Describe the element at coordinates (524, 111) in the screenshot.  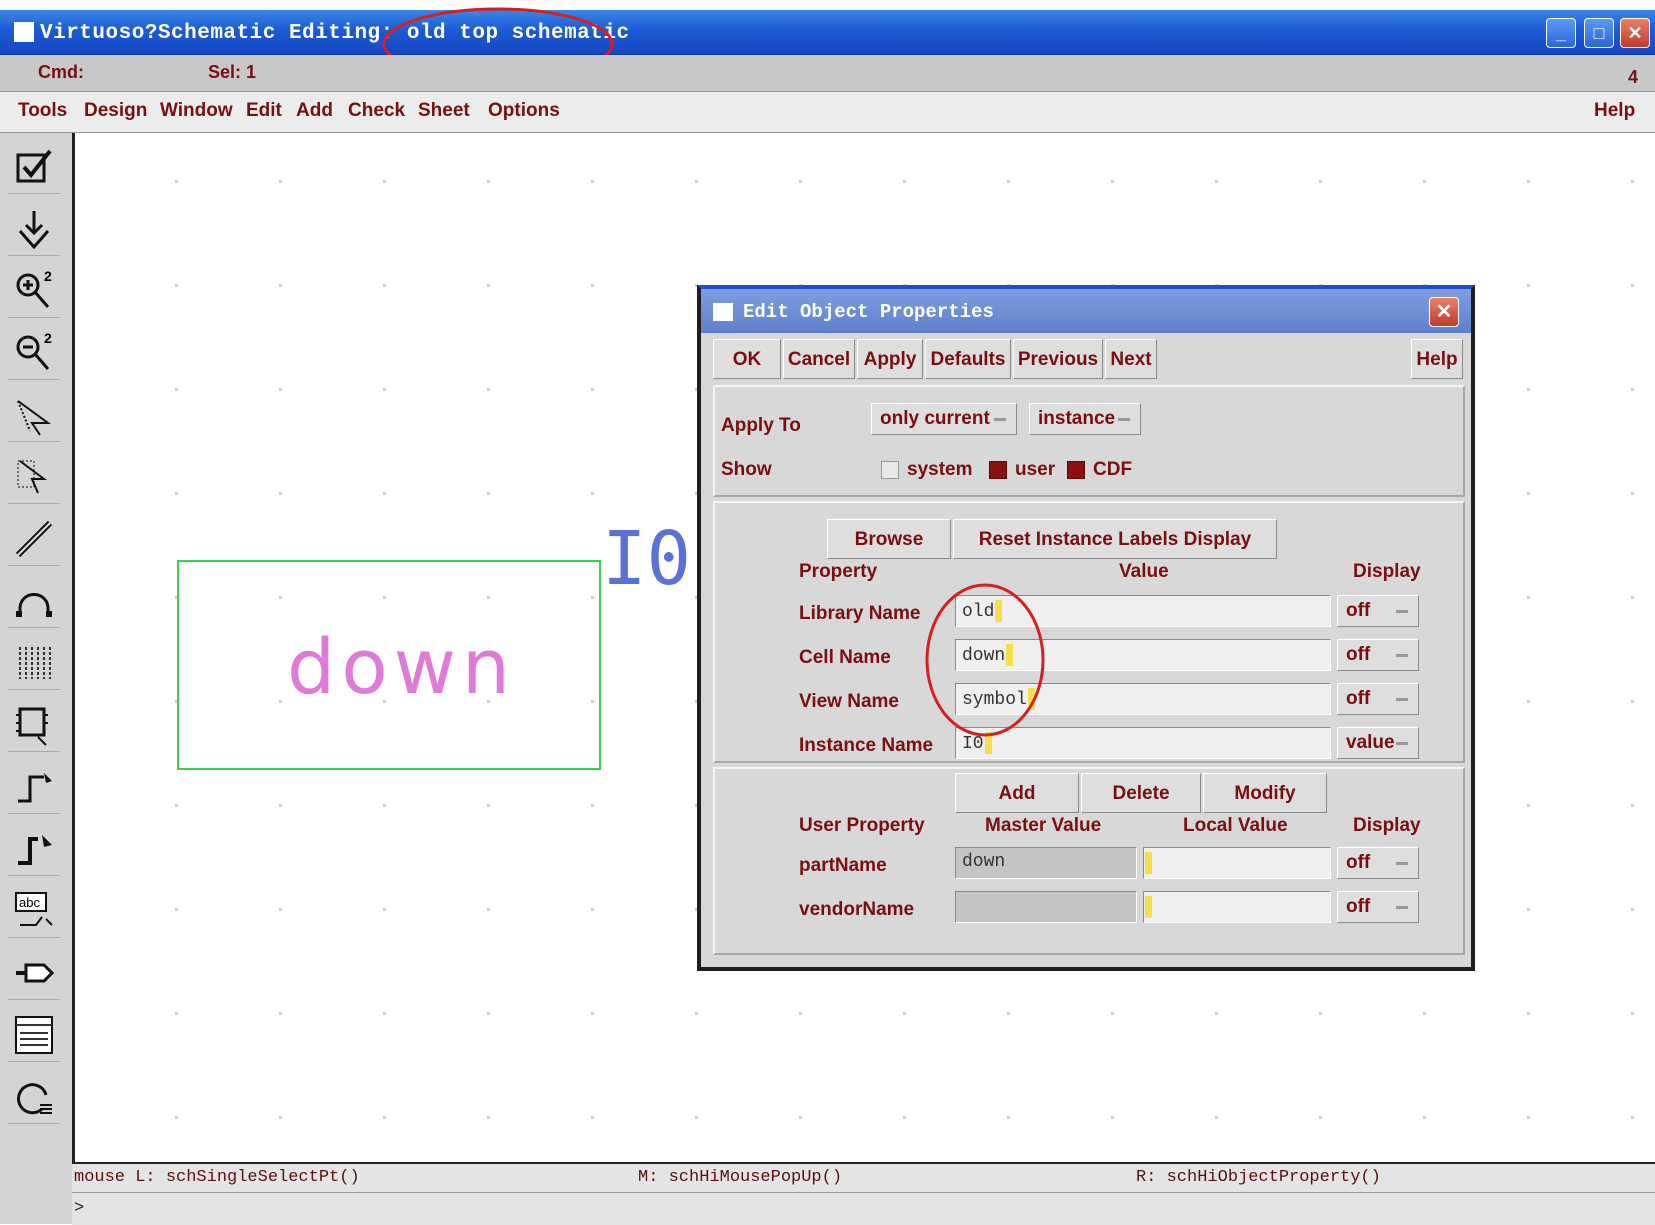
I see `menu-options: Options` at that location.